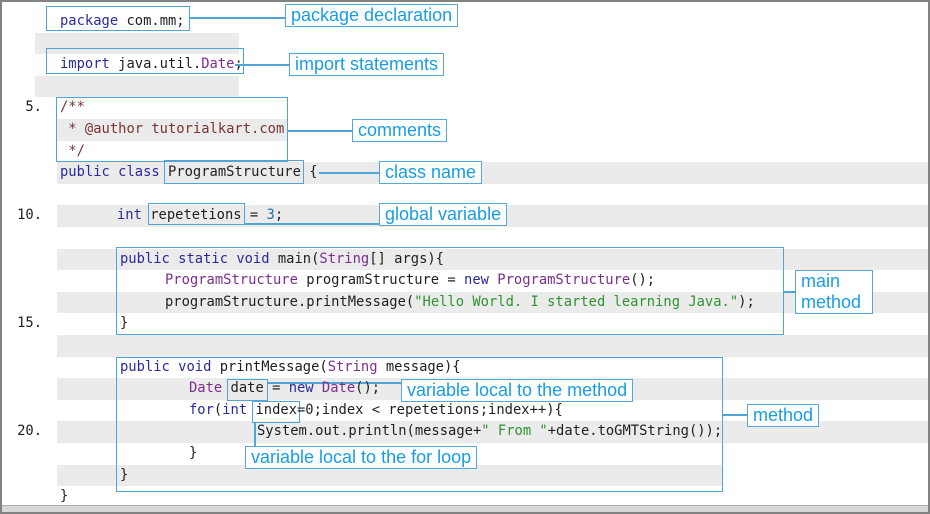 This screenshot has height=514, width=930. What do you see at coordinates (783, 415) in the screenshot?
I see `label-method: method` at bounding box center [783, 415].